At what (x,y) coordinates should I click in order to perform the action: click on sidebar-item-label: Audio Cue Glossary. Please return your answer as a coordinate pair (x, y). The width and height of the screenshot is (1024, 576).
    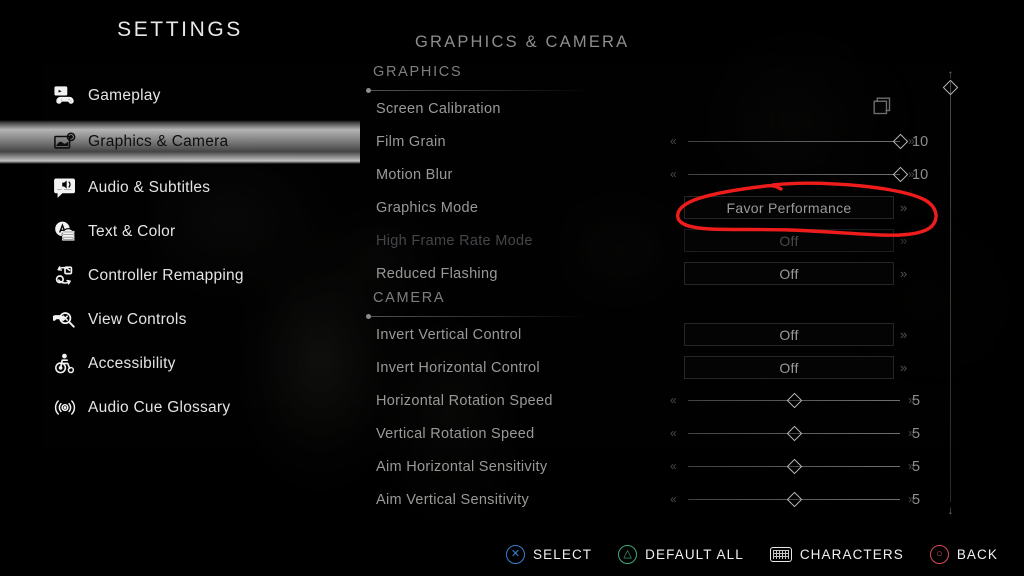
    Looking at the image, I should click on (159, 407).